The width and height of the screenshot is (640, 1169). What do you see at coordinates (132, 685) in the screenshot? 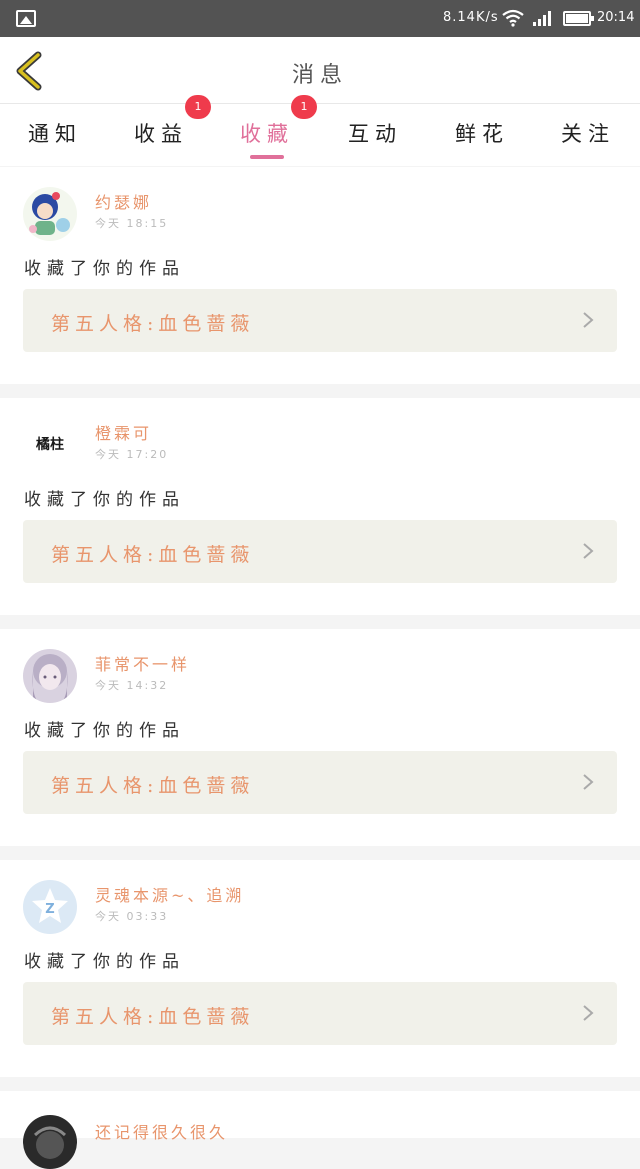
I see `message-time: 今天 14:32` at bounding box center [132, 685].